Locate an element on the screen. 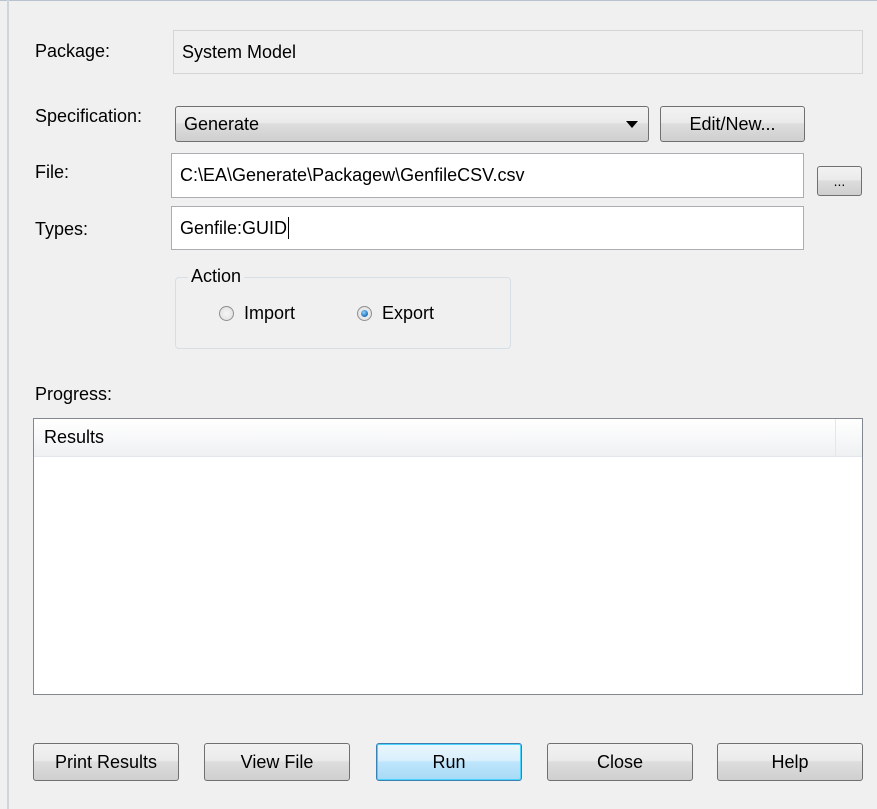 This screenshot has width=877, height=809. results-column-label: Results is located at coordinates (74, 437).